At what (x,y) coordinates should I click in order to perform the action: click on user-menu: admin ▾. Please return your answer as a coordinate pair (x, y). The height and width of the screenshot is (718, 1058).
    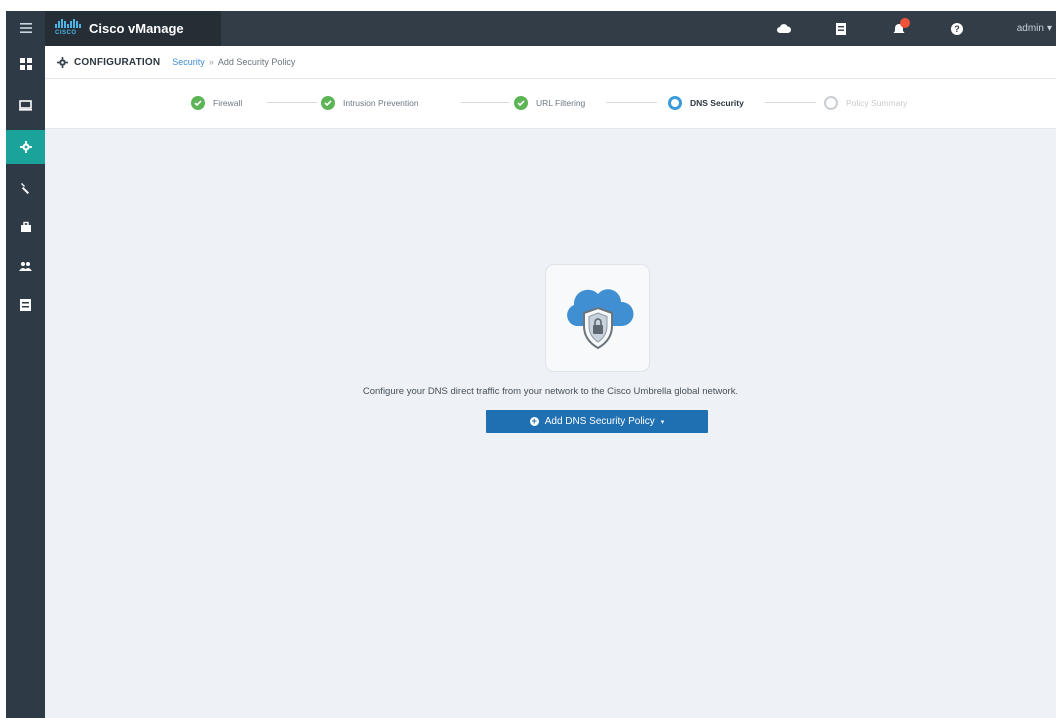
    Looking at the image, I should click on (1034, 28).